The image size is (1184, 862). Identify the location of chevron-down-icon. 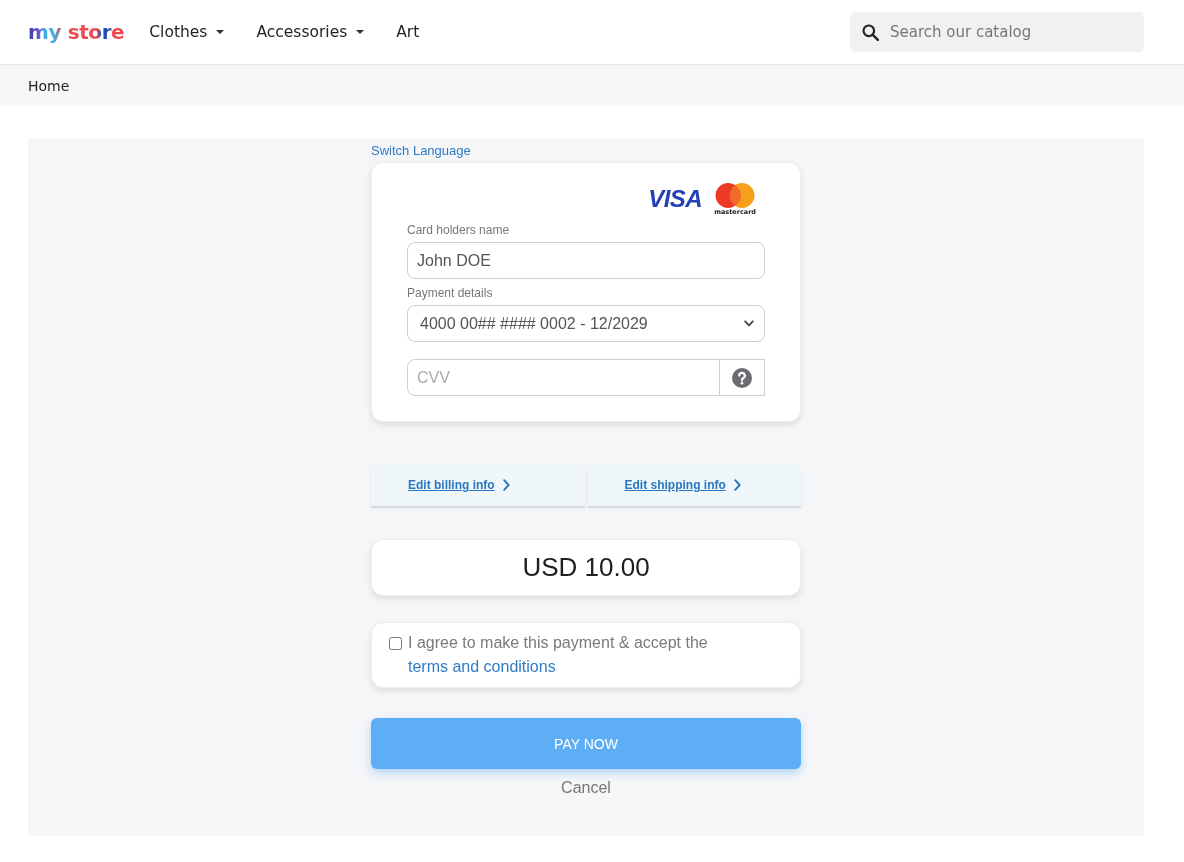
(749, 323).